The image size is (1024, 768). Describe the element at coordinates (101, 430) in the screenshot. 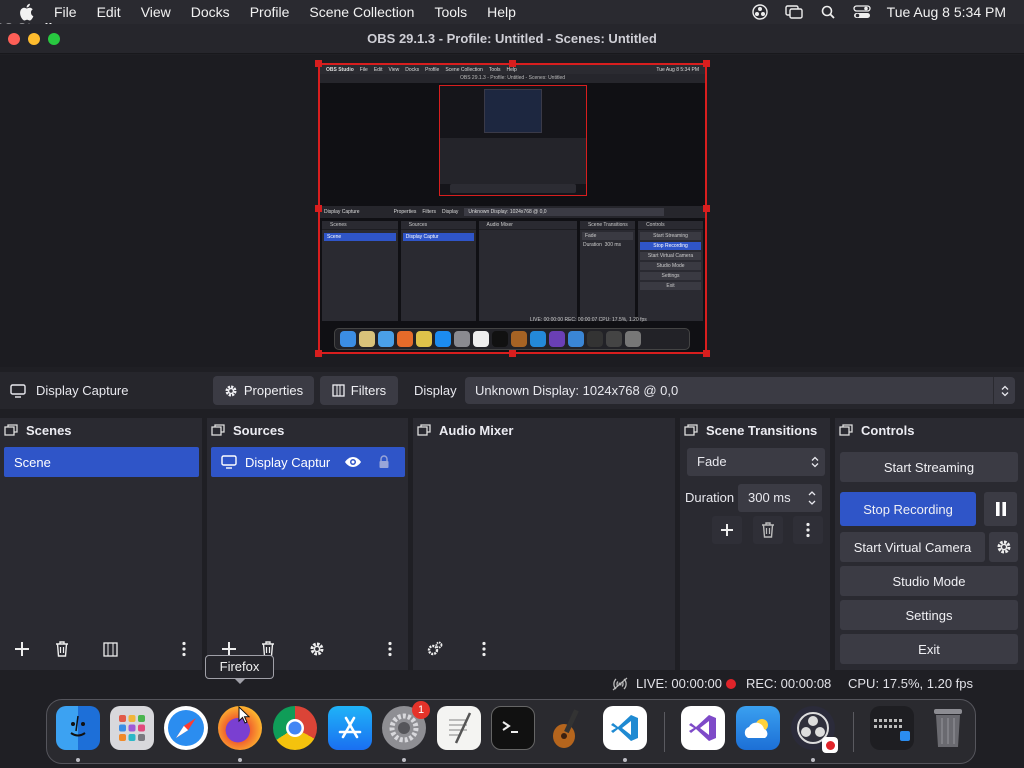

I see `scenes-dock-header: Scenes` at that location.